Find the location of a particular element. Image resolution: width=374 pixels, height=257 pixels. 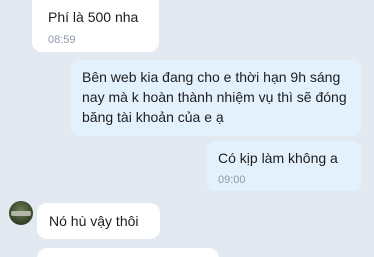

message-bubble-incoming: Nó hù vậy thôi is located at coordinates (98, 221).